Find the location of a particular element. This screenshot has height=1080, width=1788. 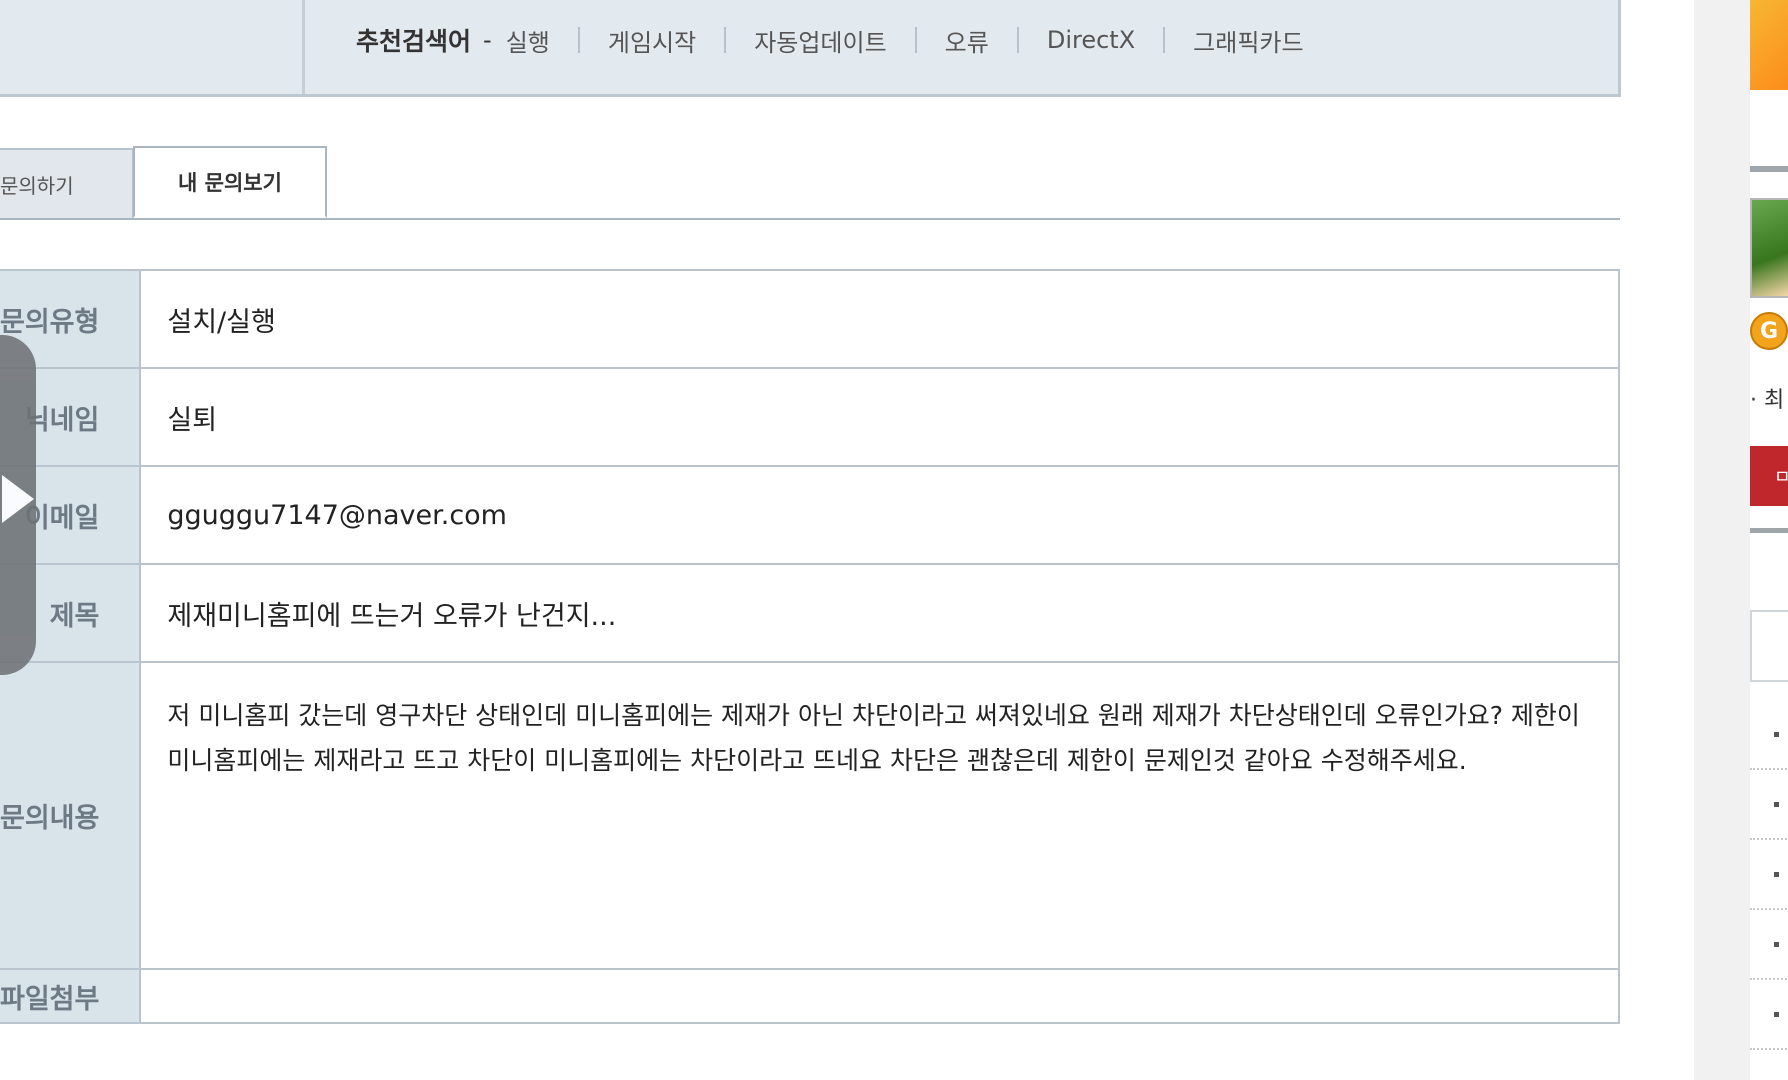

right-gutter is located at coordinates (1724, 540).